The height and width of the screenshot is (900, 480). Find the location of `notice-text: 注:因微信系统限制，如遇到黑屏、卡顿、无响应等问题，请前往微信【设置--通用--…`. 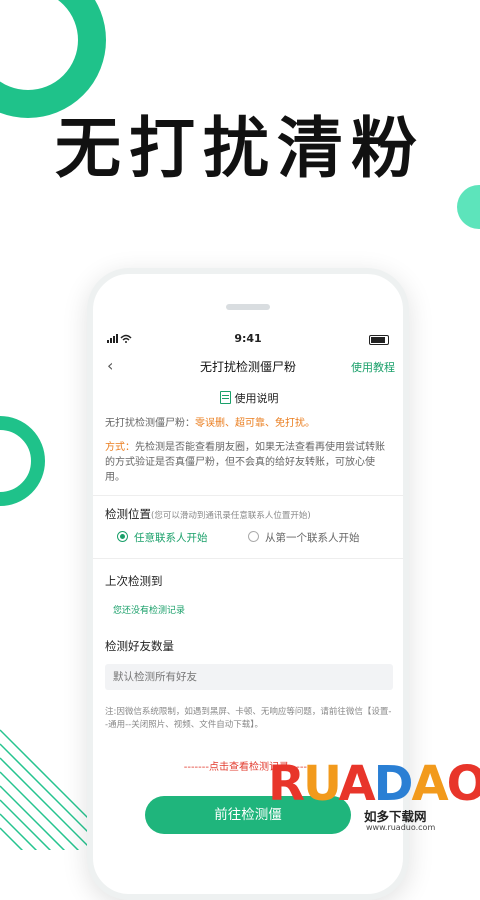

notice-text: 注:因微信系统限制，如遇到黑屏、卡顿、无响应等问题，请前往微信【设置--通用--… is located at coordinates (248, 718).